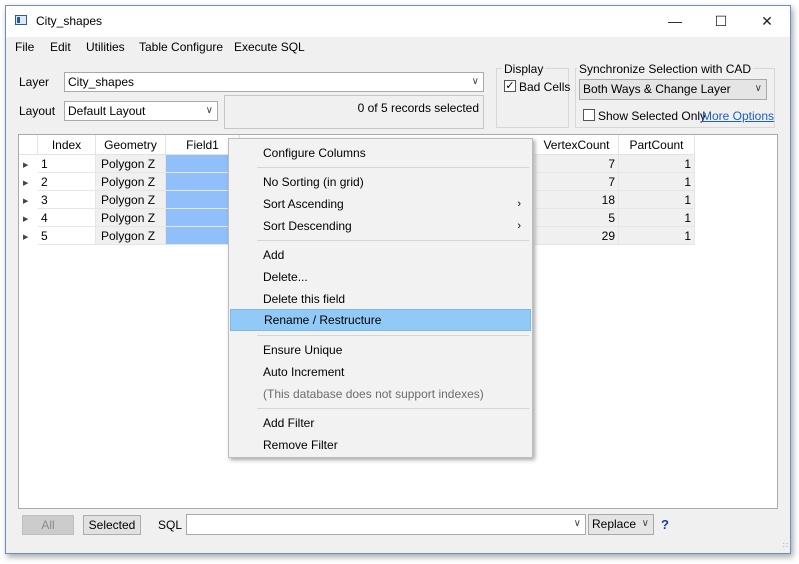 This screenshot has height=564, width=799. I want to click on cell-index: 5, so click(67, 236).